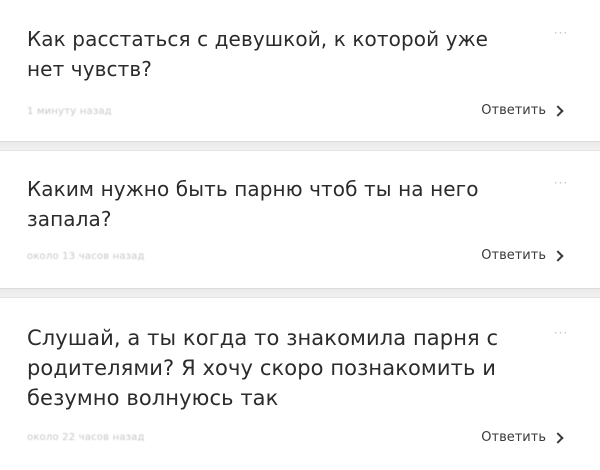  I want to click on question-timestamp: 1 минуту назад, so click(69, 111).